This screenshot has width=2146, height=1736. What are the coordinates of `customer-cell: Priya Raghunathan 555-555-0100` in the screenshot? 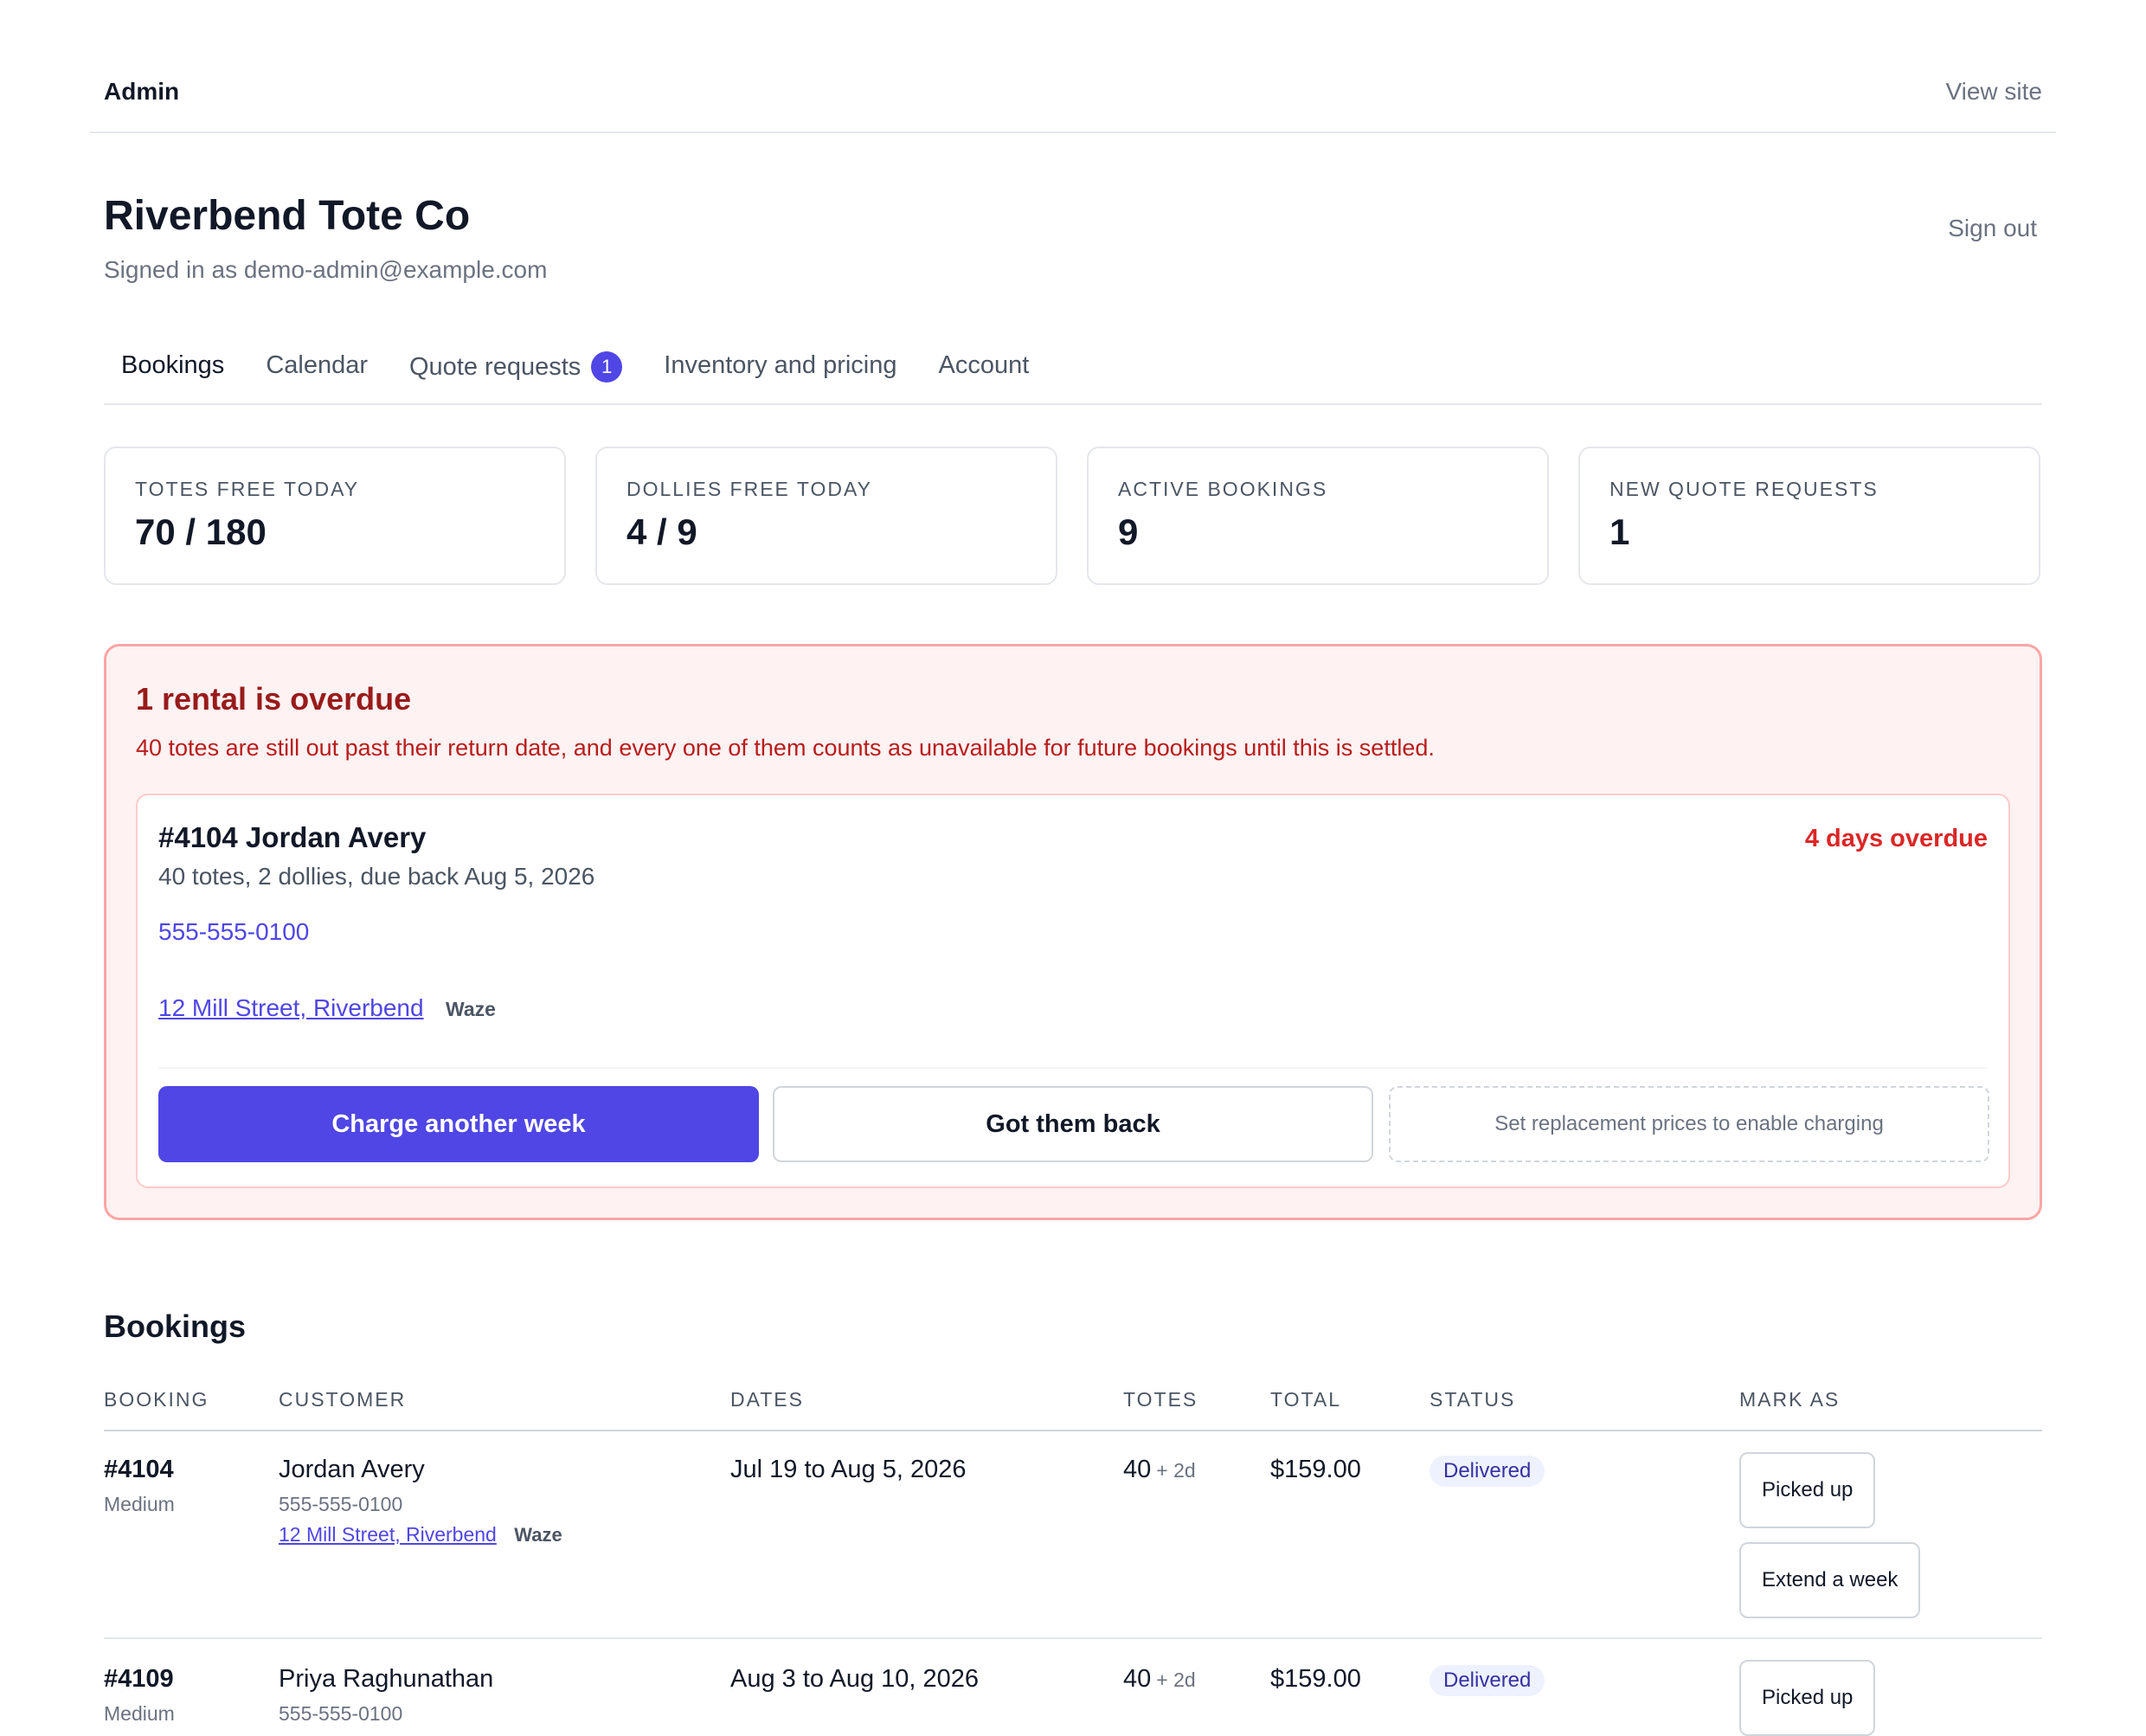 It's located at (386, 1696).